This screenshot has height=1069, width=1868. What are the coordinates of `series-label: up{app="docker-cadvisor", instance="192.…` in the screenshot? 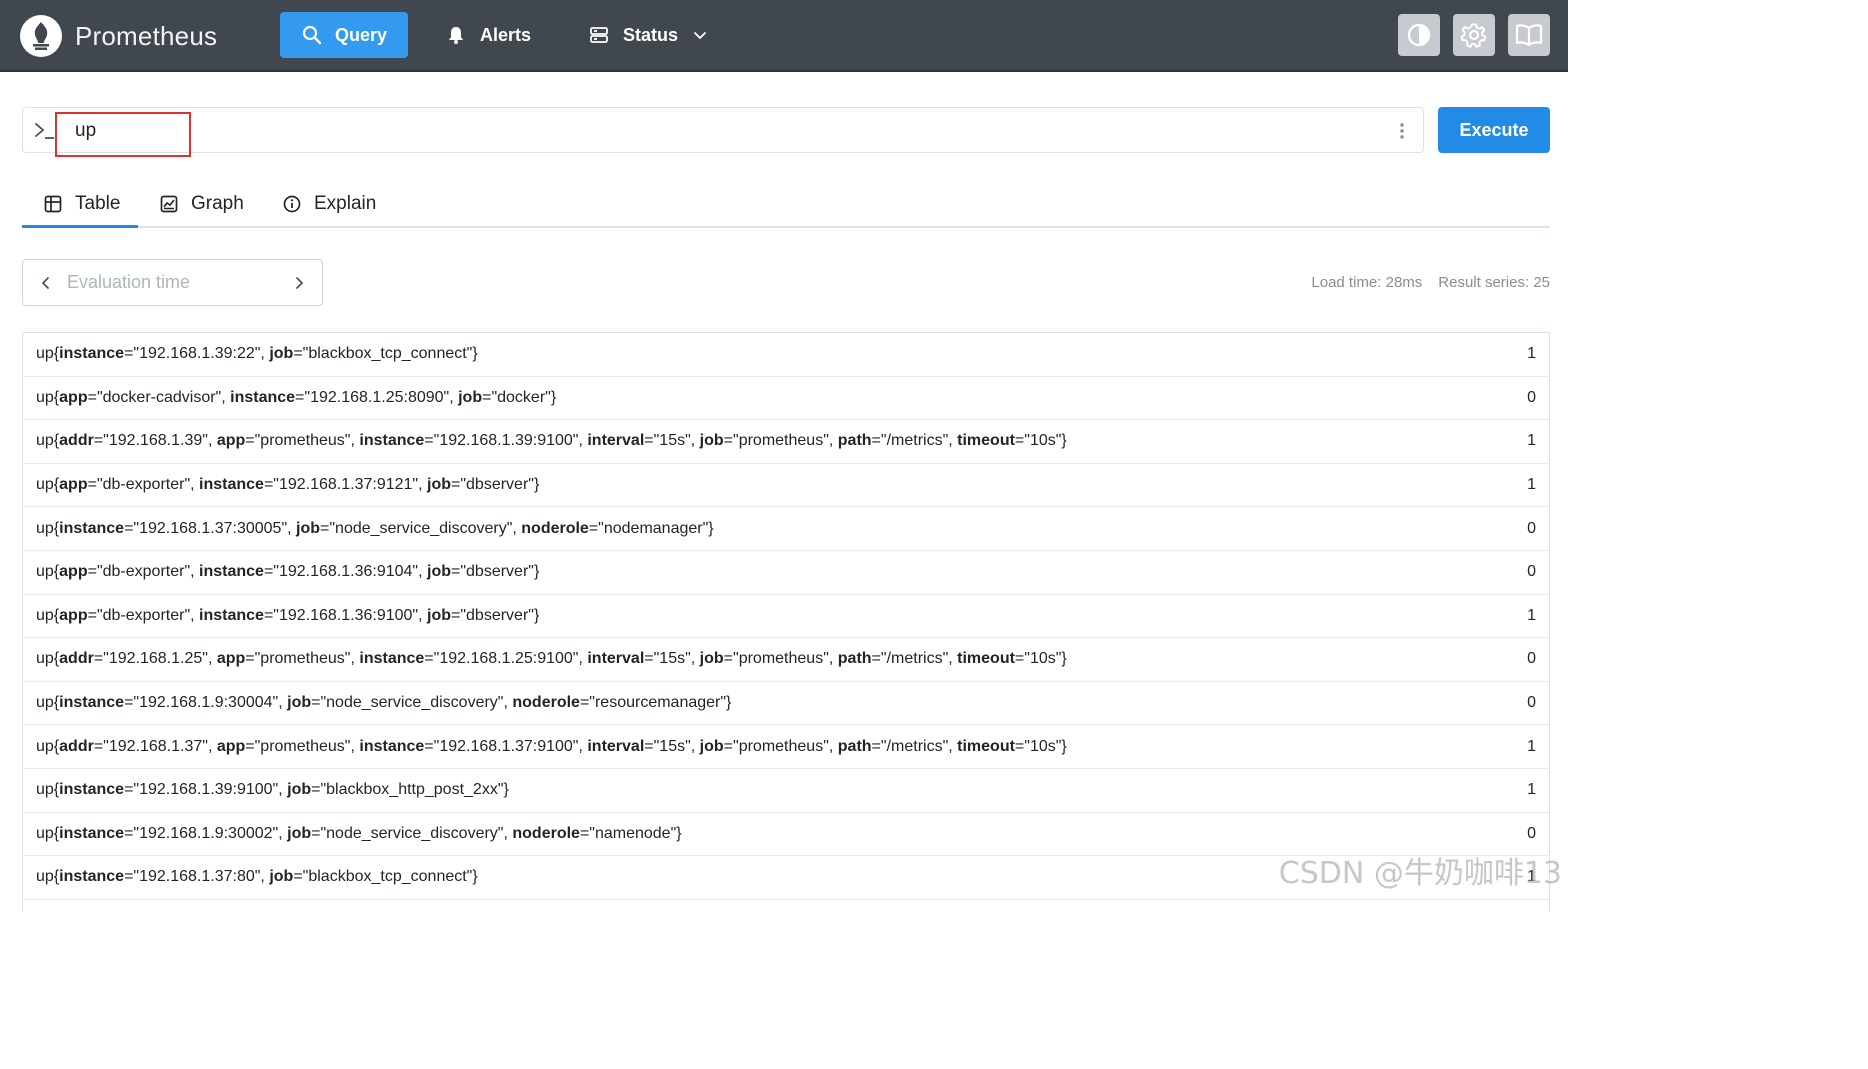 It's located at (296, 397).